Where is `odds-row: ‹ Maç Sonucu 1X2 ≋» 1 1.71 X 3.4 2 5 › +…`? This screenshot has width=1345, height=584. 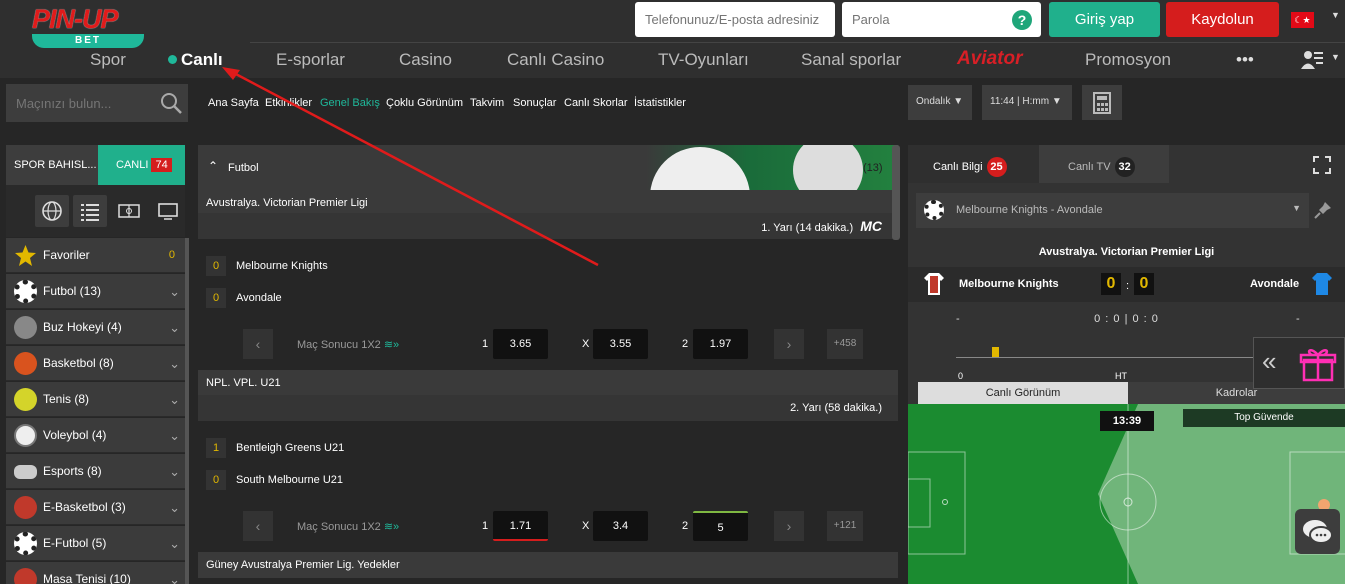
odds-row: ‹ Maç Sonucu 1X2 ≋» 1 1.71 X 3.4 2 5 › +… is located at coordinates (548, 527).